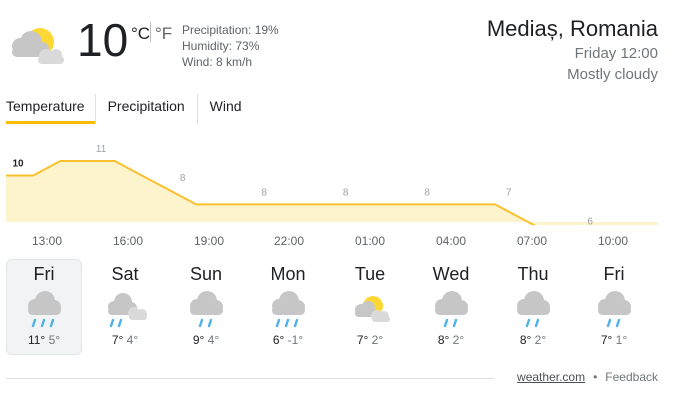 The width and height of the screenshot is (684, 408). What do you see at coordinates (198, 340) in the screenshot?
I see `day-high: 9°` at bounding box center [198, 340].